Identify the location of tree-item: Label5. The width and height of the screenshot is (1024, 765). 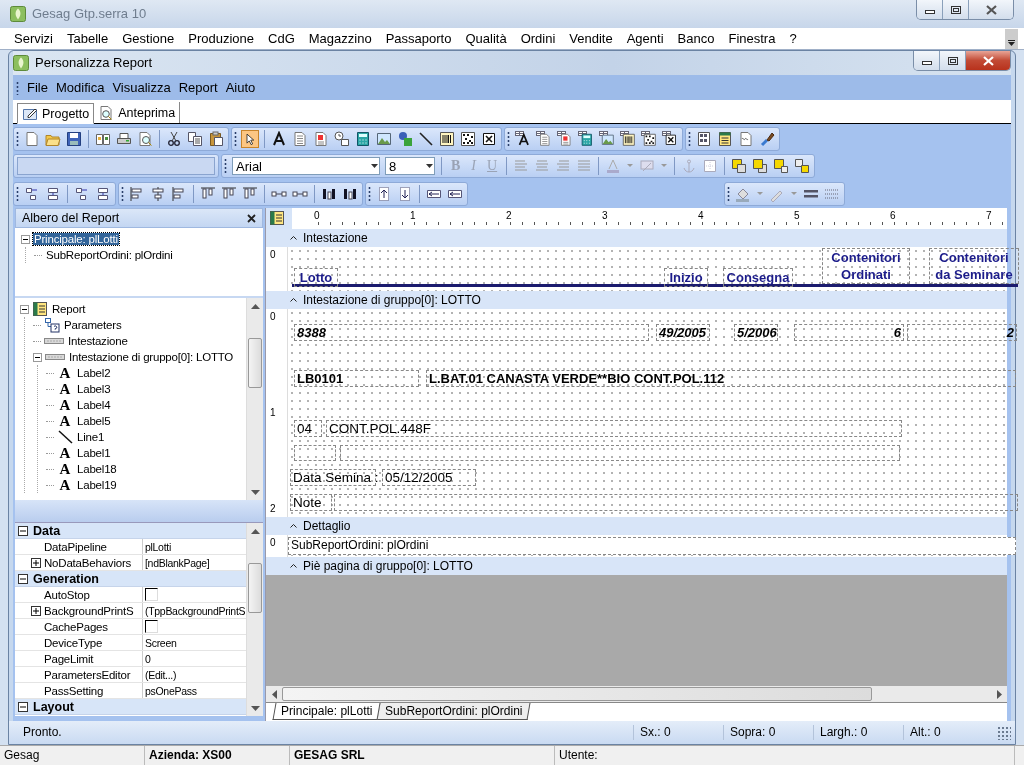
(94, 421).